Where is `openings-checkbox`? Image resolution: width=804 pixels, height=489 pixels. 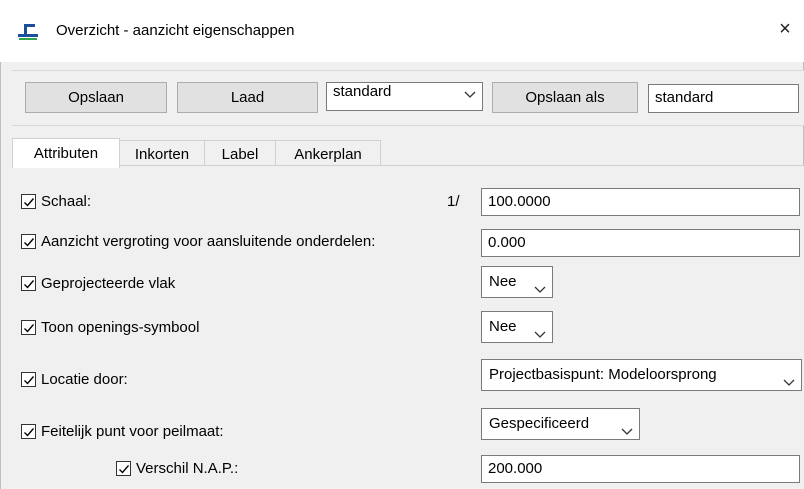 openings-checkbox is located at coordinates (28, 327).